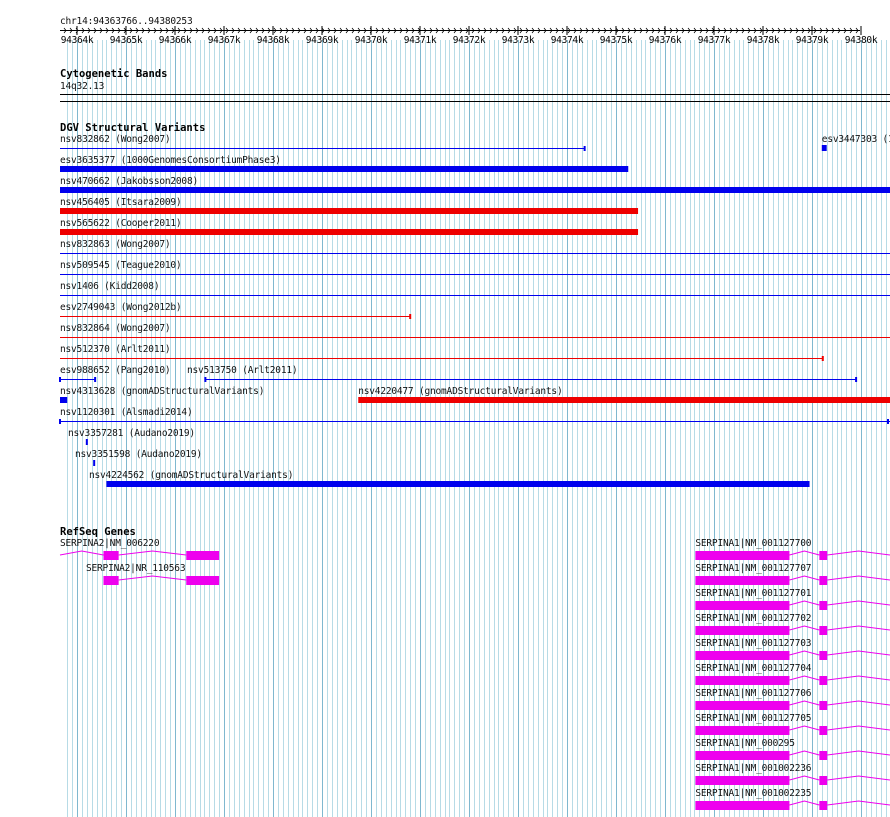  I want to click on refseq-gene-label: SERPINA1|NM_001127703, so click(753, 643).